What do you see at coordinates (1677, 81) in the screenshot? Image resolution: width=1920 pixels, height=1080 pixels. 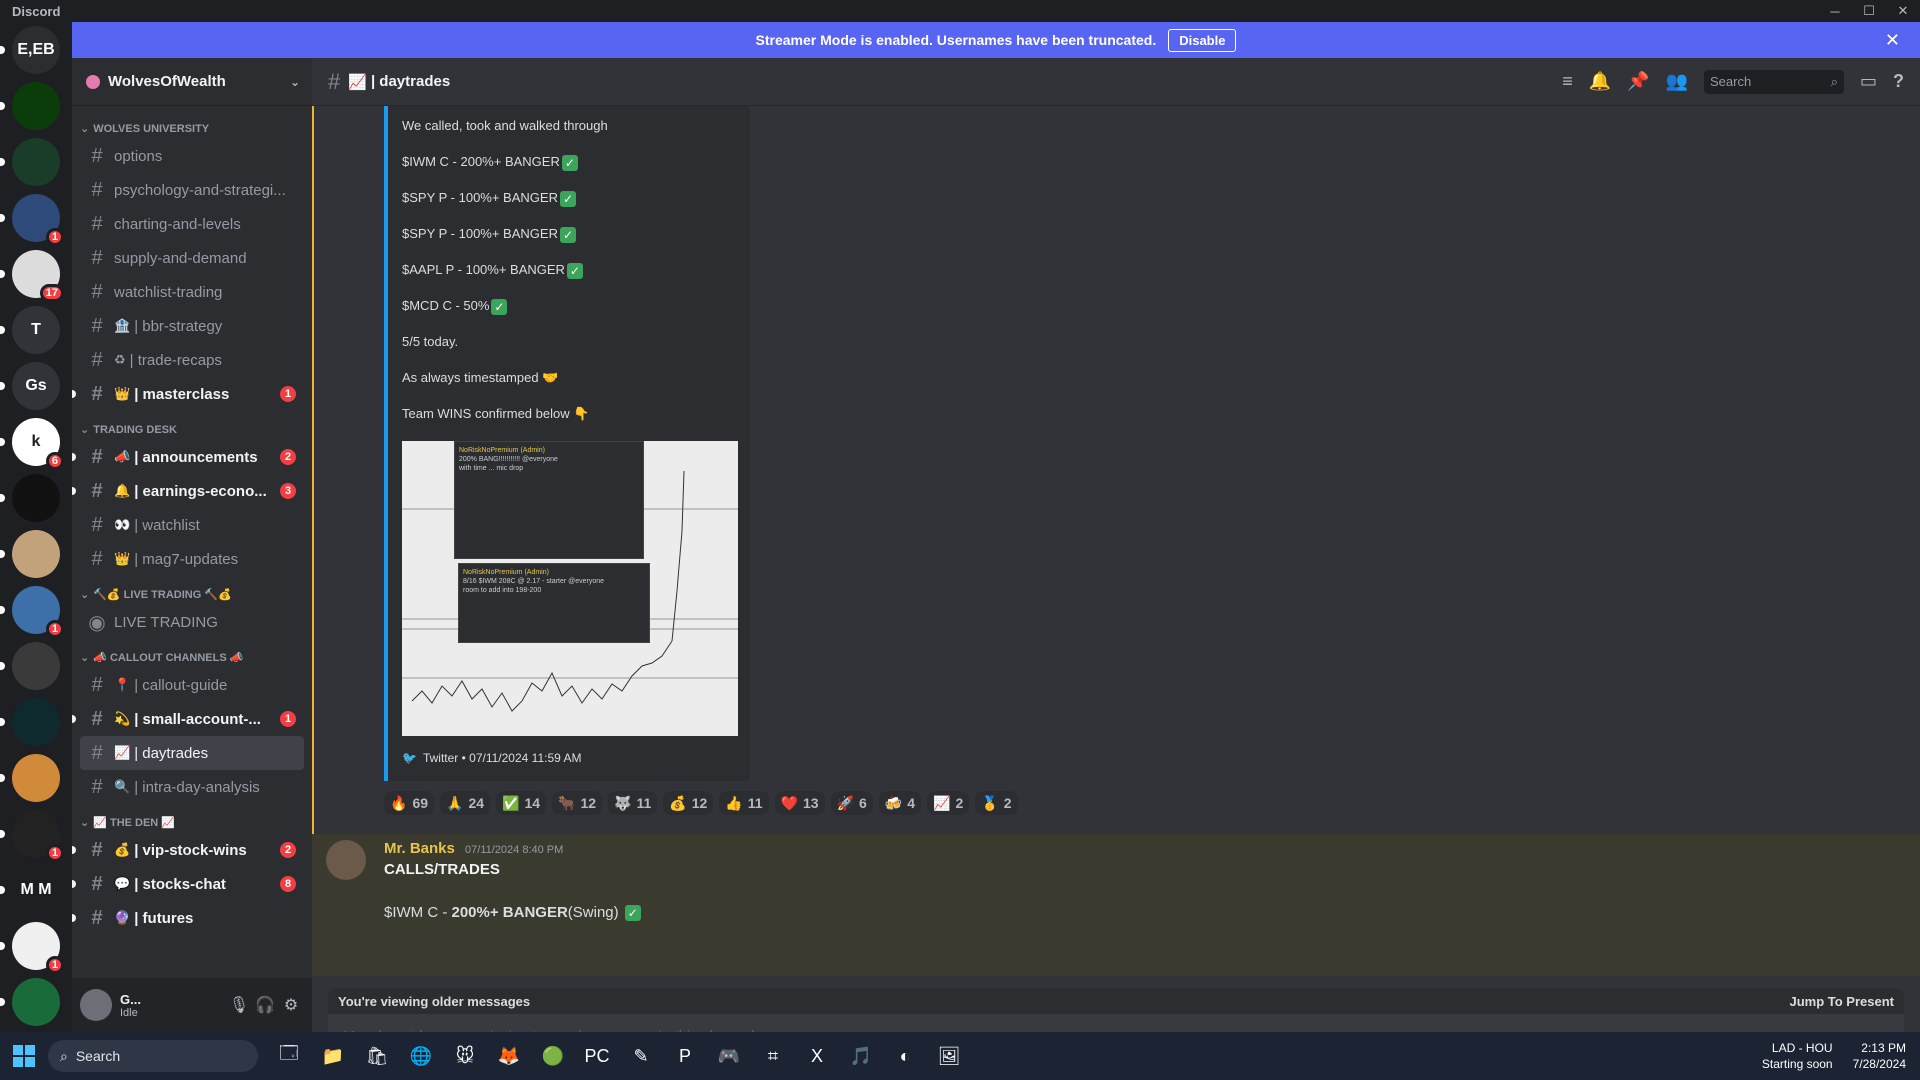 I see `members-icon: 👥` at bounding box center [1677, 81].